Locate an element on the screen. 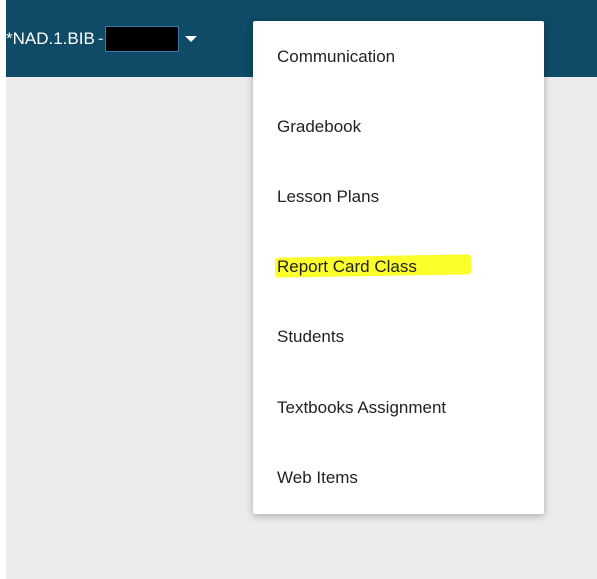 Image resolution: width=597 pixels, height=579 pixels. menu-item-communication: Communication is located at coordinates (336, 57).